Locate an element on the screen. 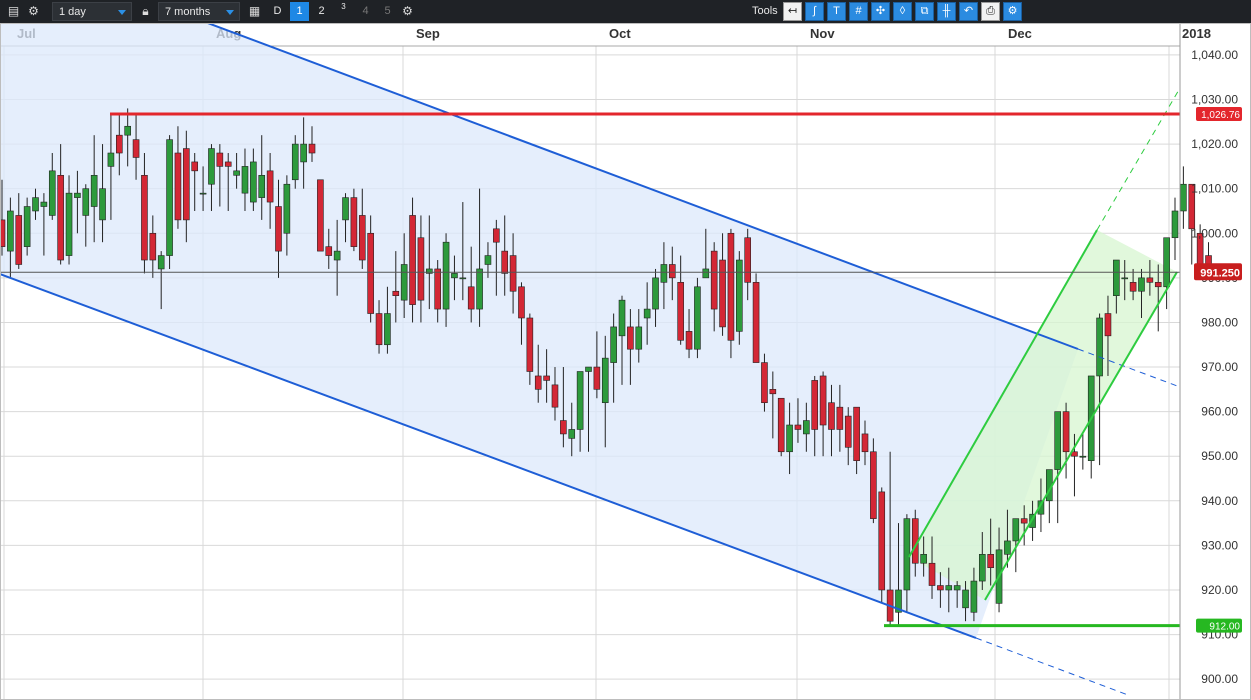 The image size is (1251, 700). y-tick-label: 1,020.00 is located at coordinates (1214, 144).